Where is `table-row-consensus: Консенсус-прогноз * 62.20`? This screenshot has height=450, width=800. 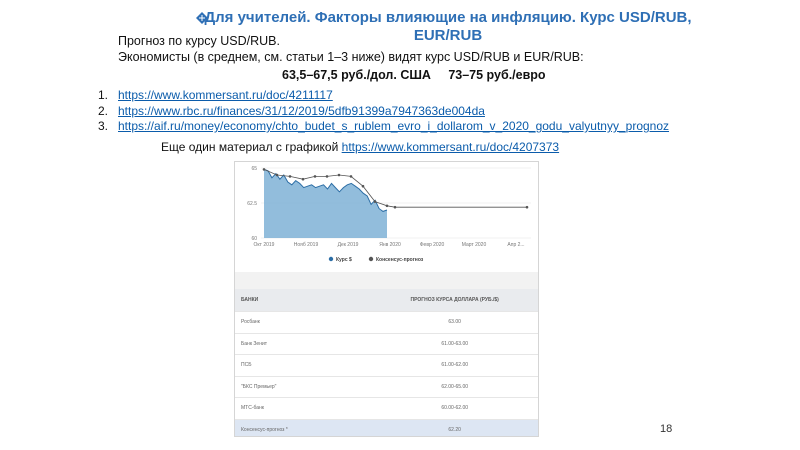 table-row-consensus: Консенсус-прогноз * 62.20 is located at coordinates (386, 427).